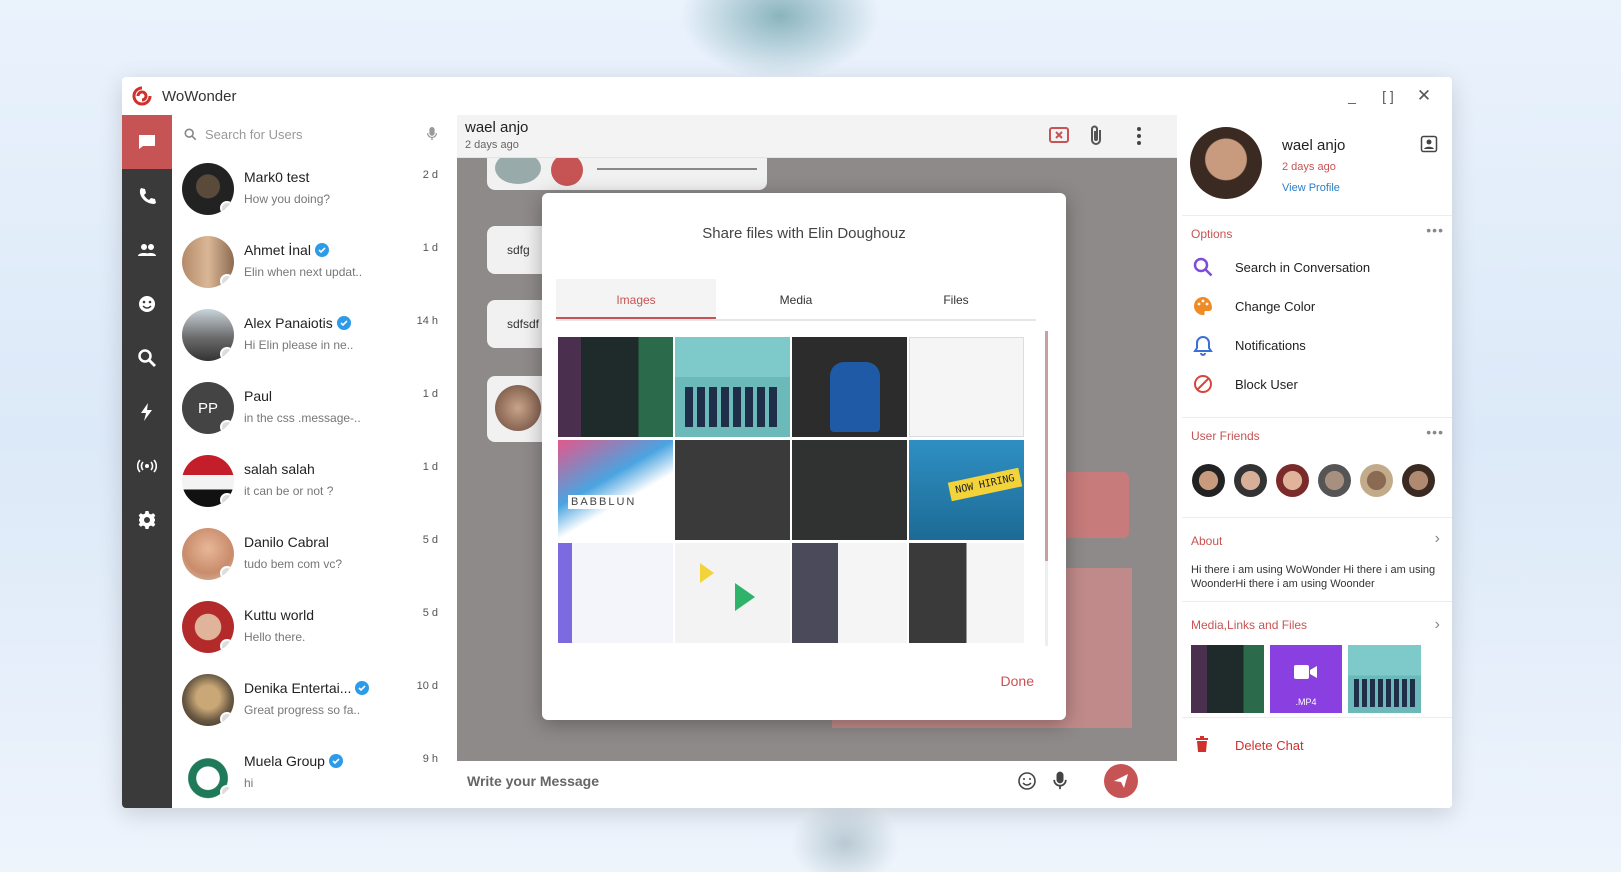 The width and height of the screenshot is (1621, 872). What do you see at coordinates (1317, 346) in the screenshot?
I see `notifications-option: Notifications` at bounding box center [1317, 346].